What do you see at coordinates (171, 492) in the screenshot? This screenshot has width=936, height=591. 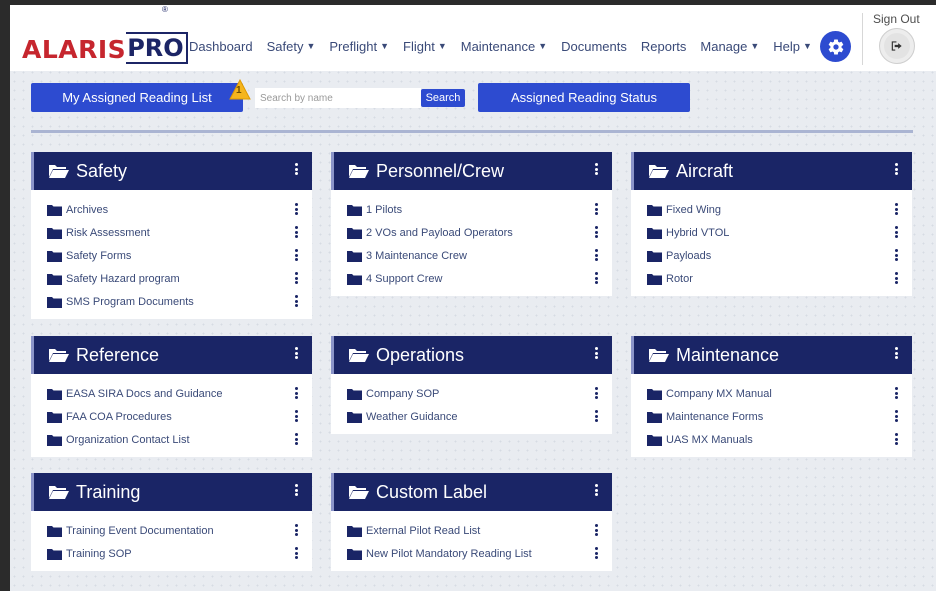 I see `category-header: Training` at bounding box center [171, 492].